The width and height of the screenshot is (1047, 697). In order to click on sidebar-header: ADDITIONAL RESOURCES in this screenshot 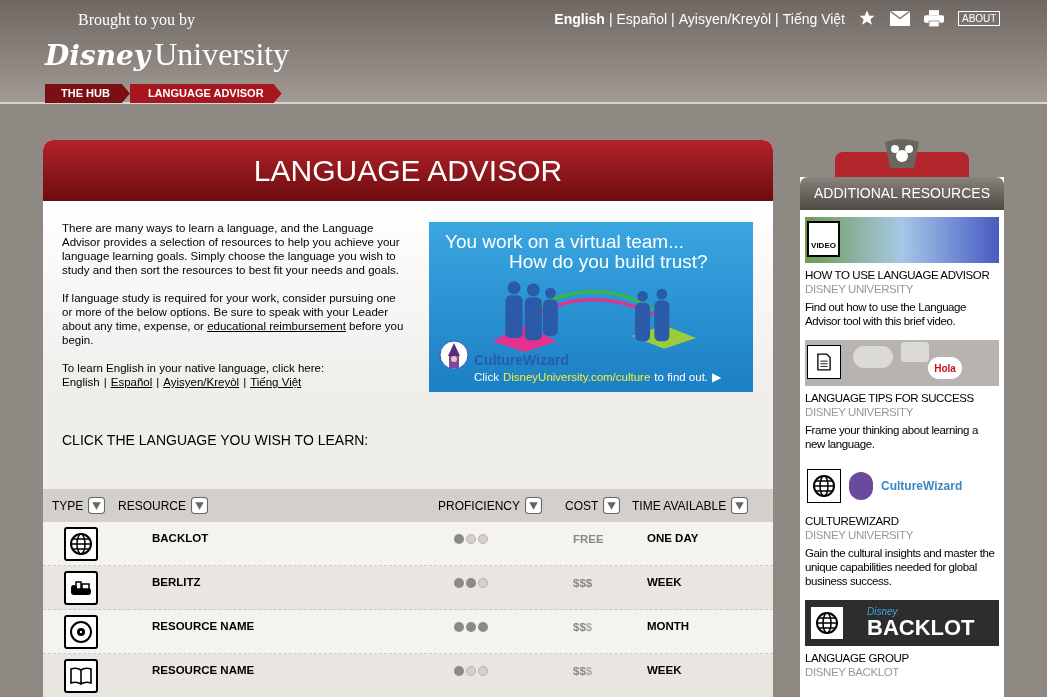, I will do `click(902, 193)`.